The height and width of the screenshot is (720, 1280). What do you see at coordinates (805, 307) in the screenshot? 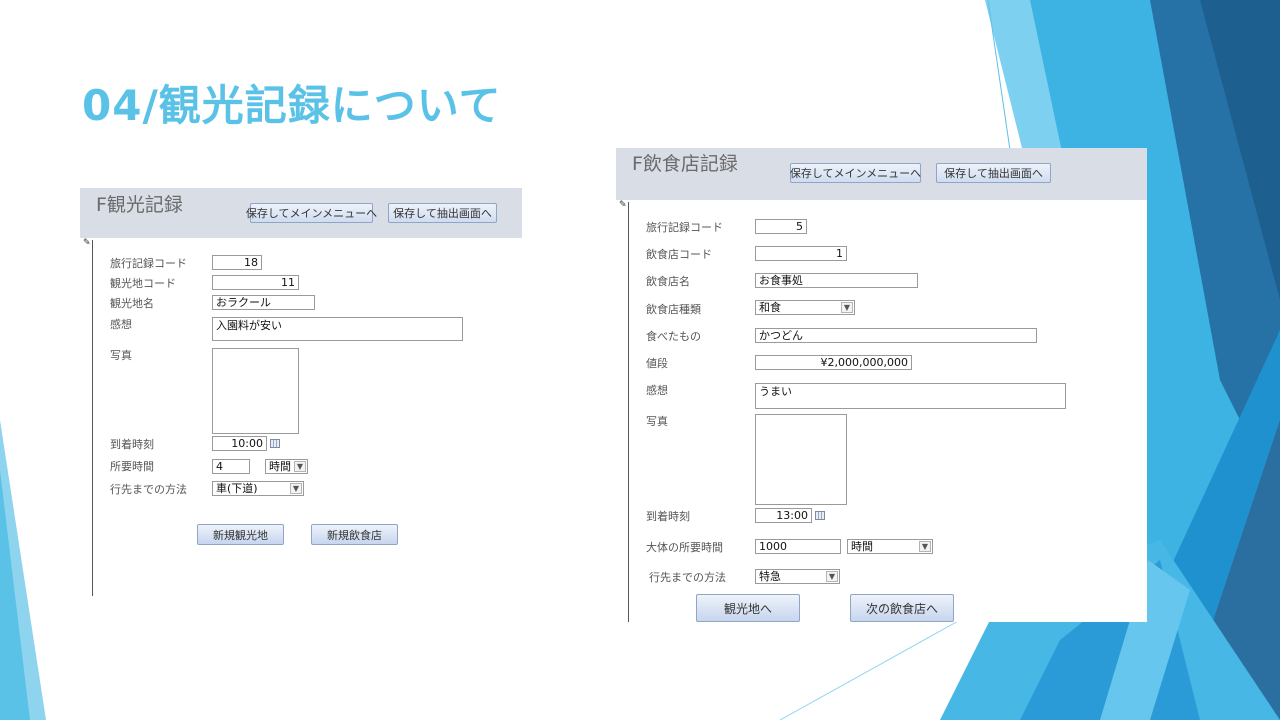
I see `restaurant-type-select: 和食 ▼` at bounding box center [805, 307].